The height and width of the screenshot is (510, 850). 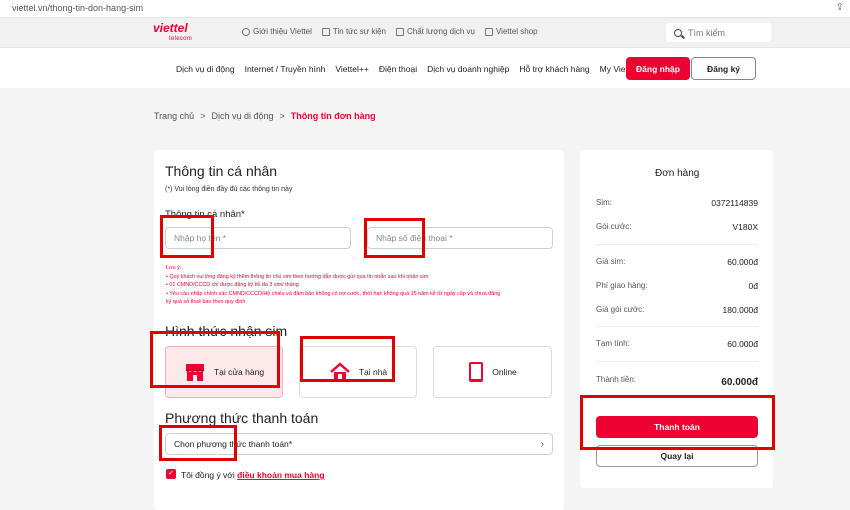 I want to click on order-row-plan-price: Giá gói cước: 180.000đ, so click(x=677, y=310).